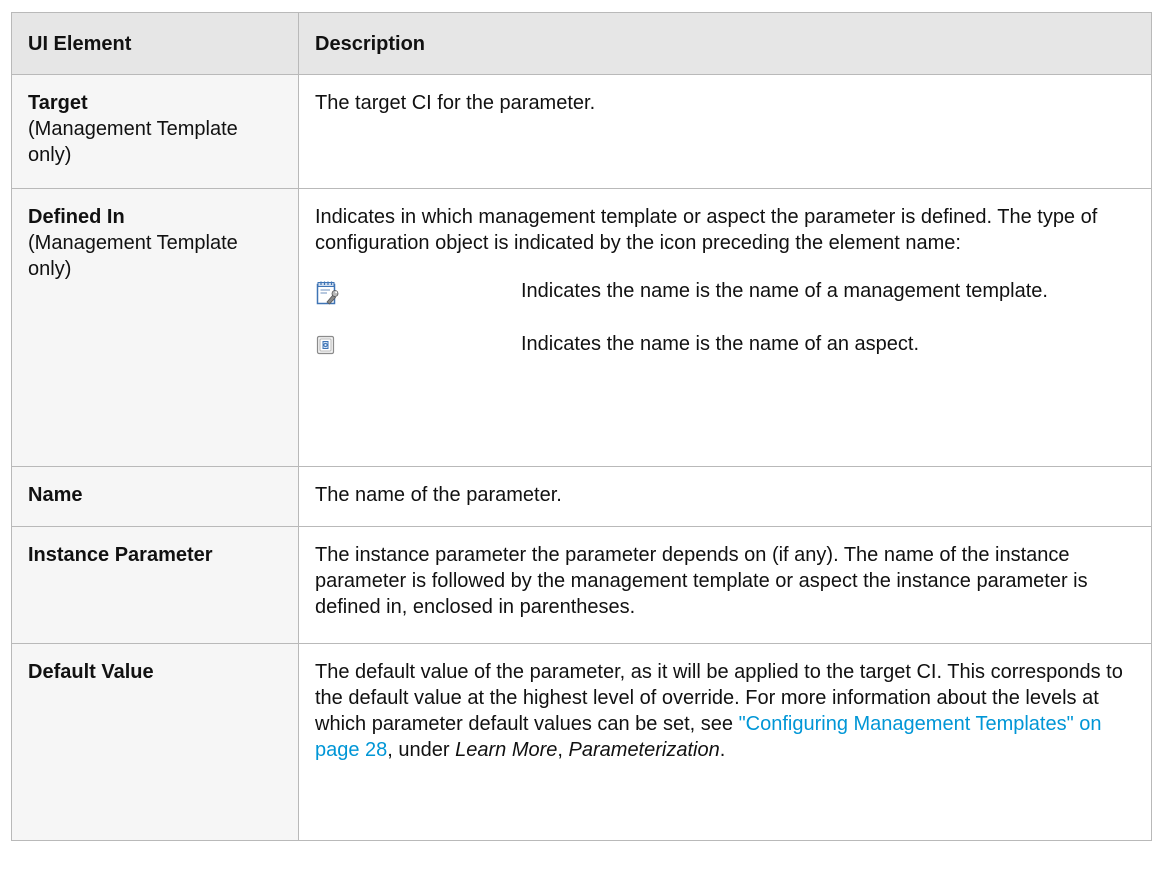 This screenshot has height=871, width=1162. I want to click on column-header-ui-element: UI Element, so click(155, 43).